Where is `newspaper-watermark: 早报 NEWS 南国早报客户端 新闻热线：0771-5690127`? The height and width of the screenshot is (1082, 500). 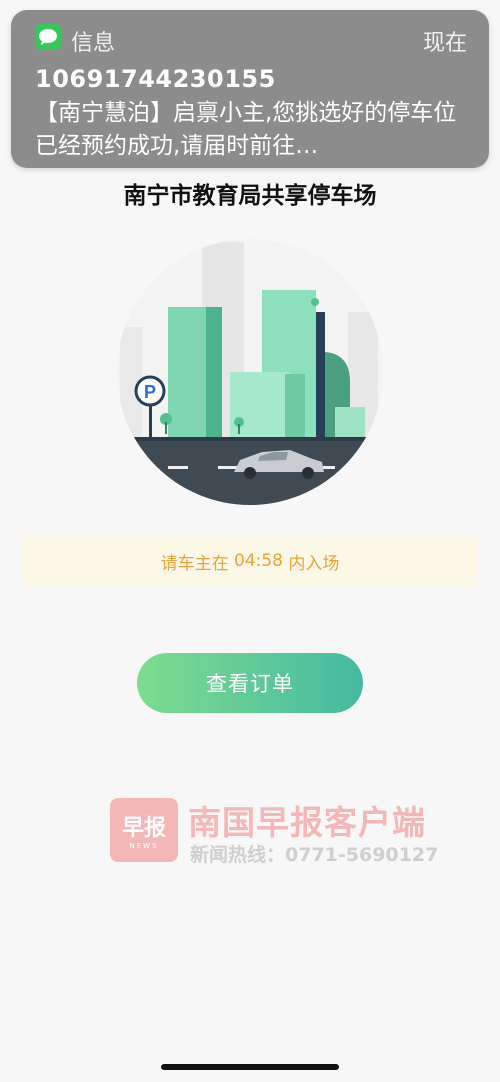 newspaper-watermark: 早报 NEWS 南国早报客户端 新闻热线：0771-5690127 is located at coordinates (280, 833).